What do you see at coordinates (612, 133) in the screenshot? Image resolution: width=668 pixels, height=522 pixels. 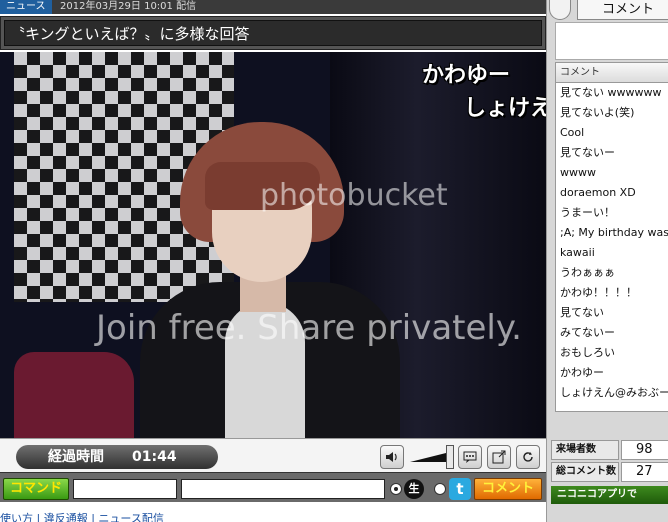 I see `list-item: Cool` at bounding box center [612, 133].